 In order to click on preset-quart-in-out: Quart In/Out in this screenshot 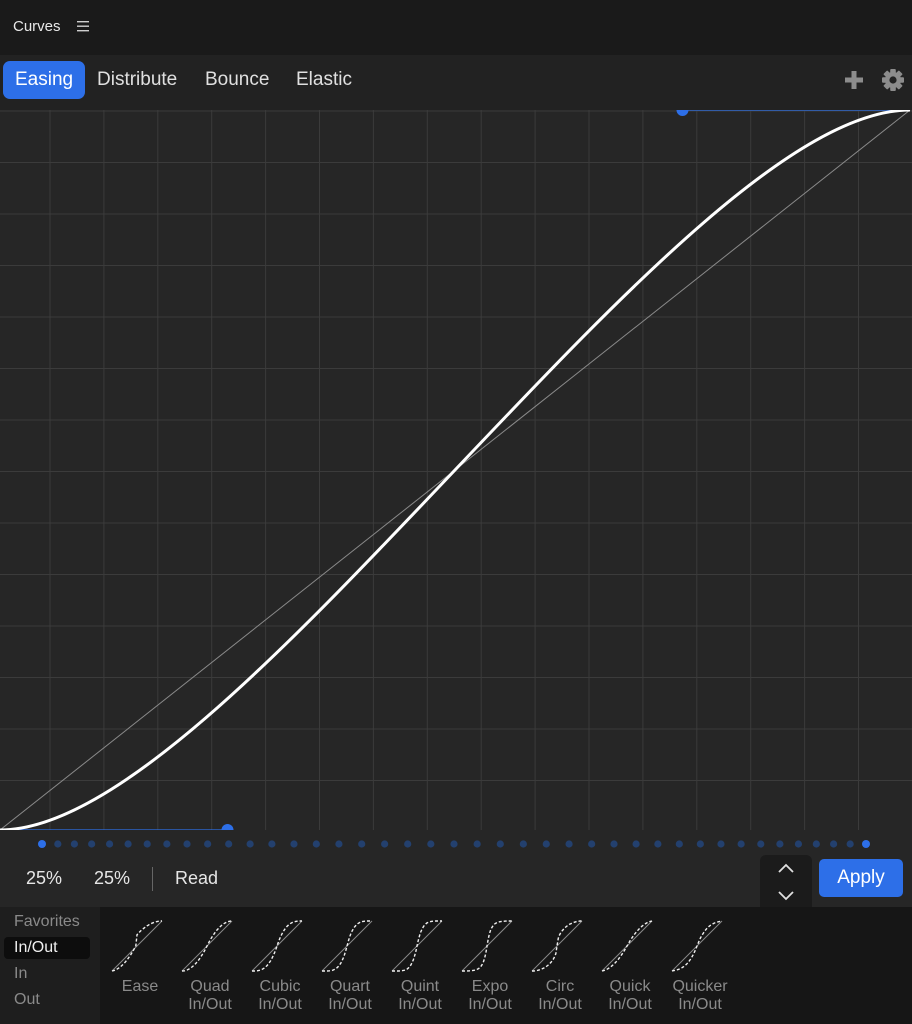, I will do `click(345, 965)`.